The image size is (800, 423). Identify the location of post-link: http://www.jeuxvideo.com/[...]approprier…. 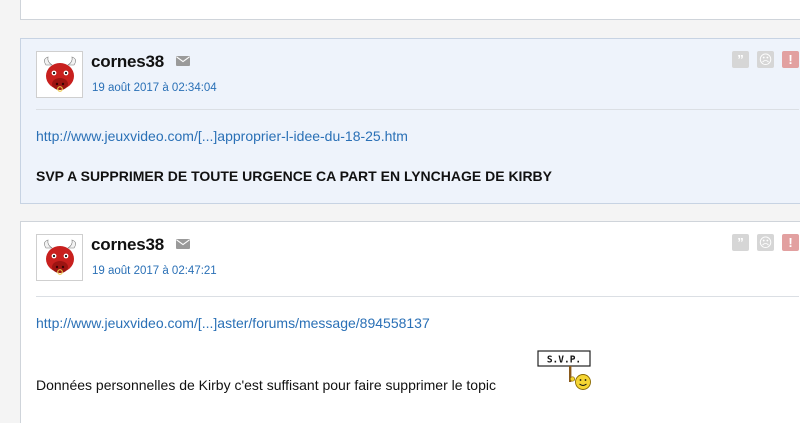
(222, 136).